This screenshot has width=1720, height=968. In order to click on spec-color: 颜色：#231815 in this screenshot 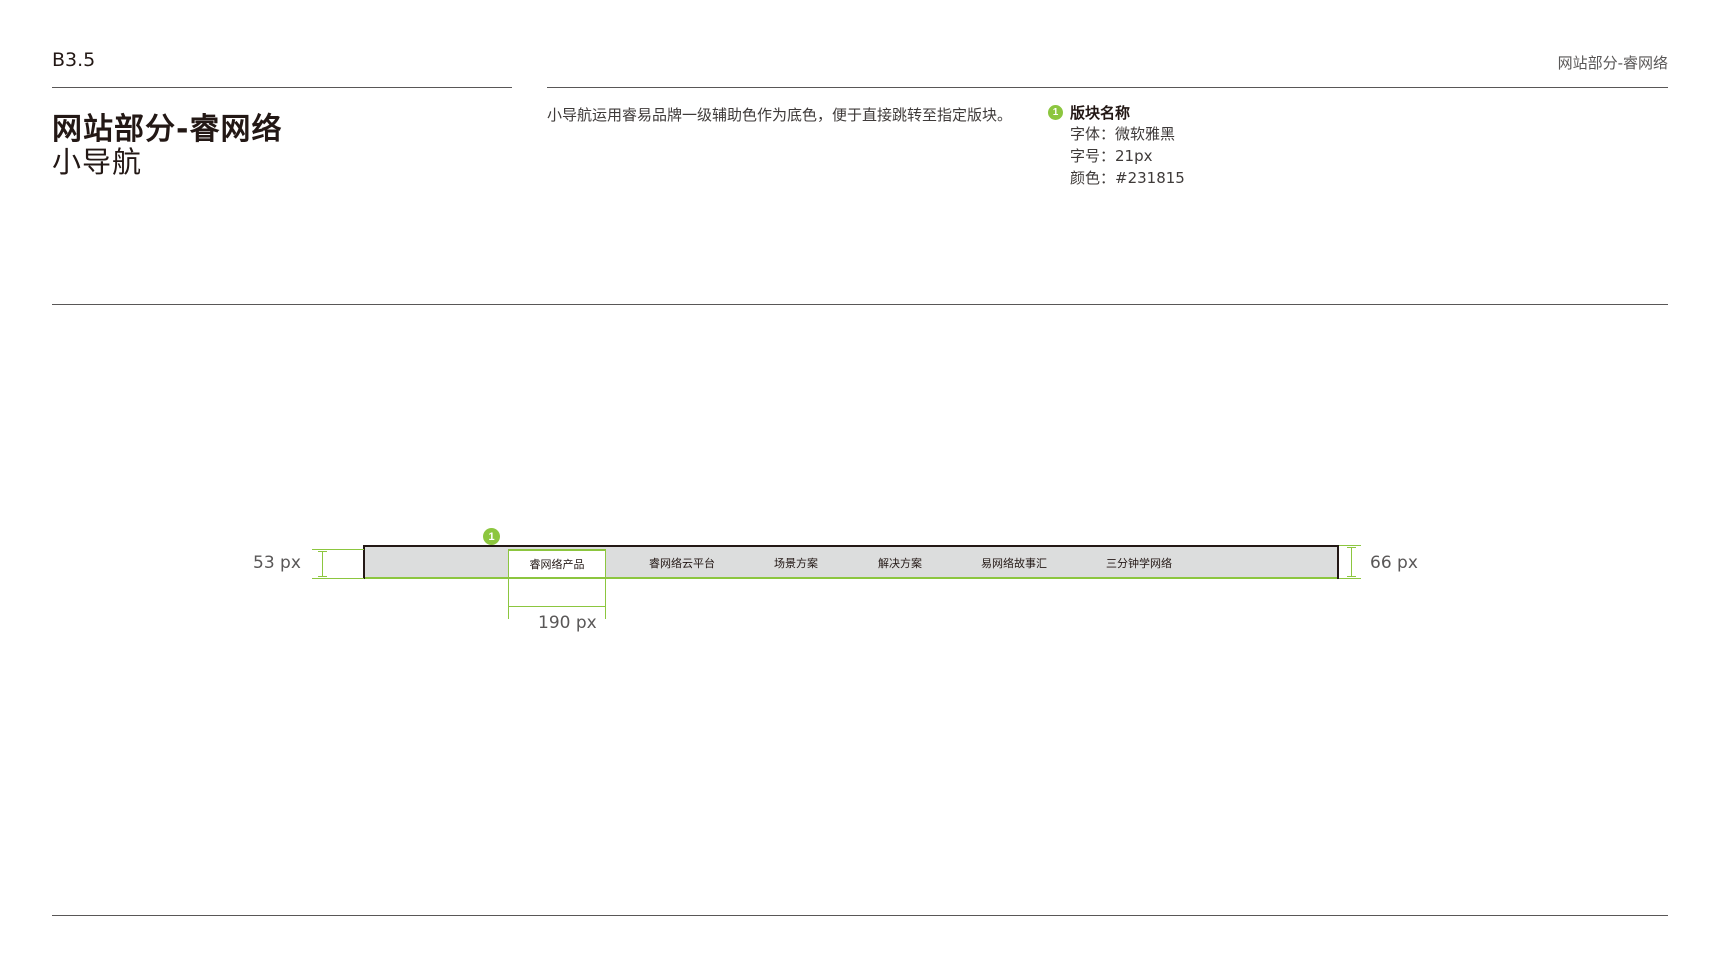, I will do `click(1127, 178)`.